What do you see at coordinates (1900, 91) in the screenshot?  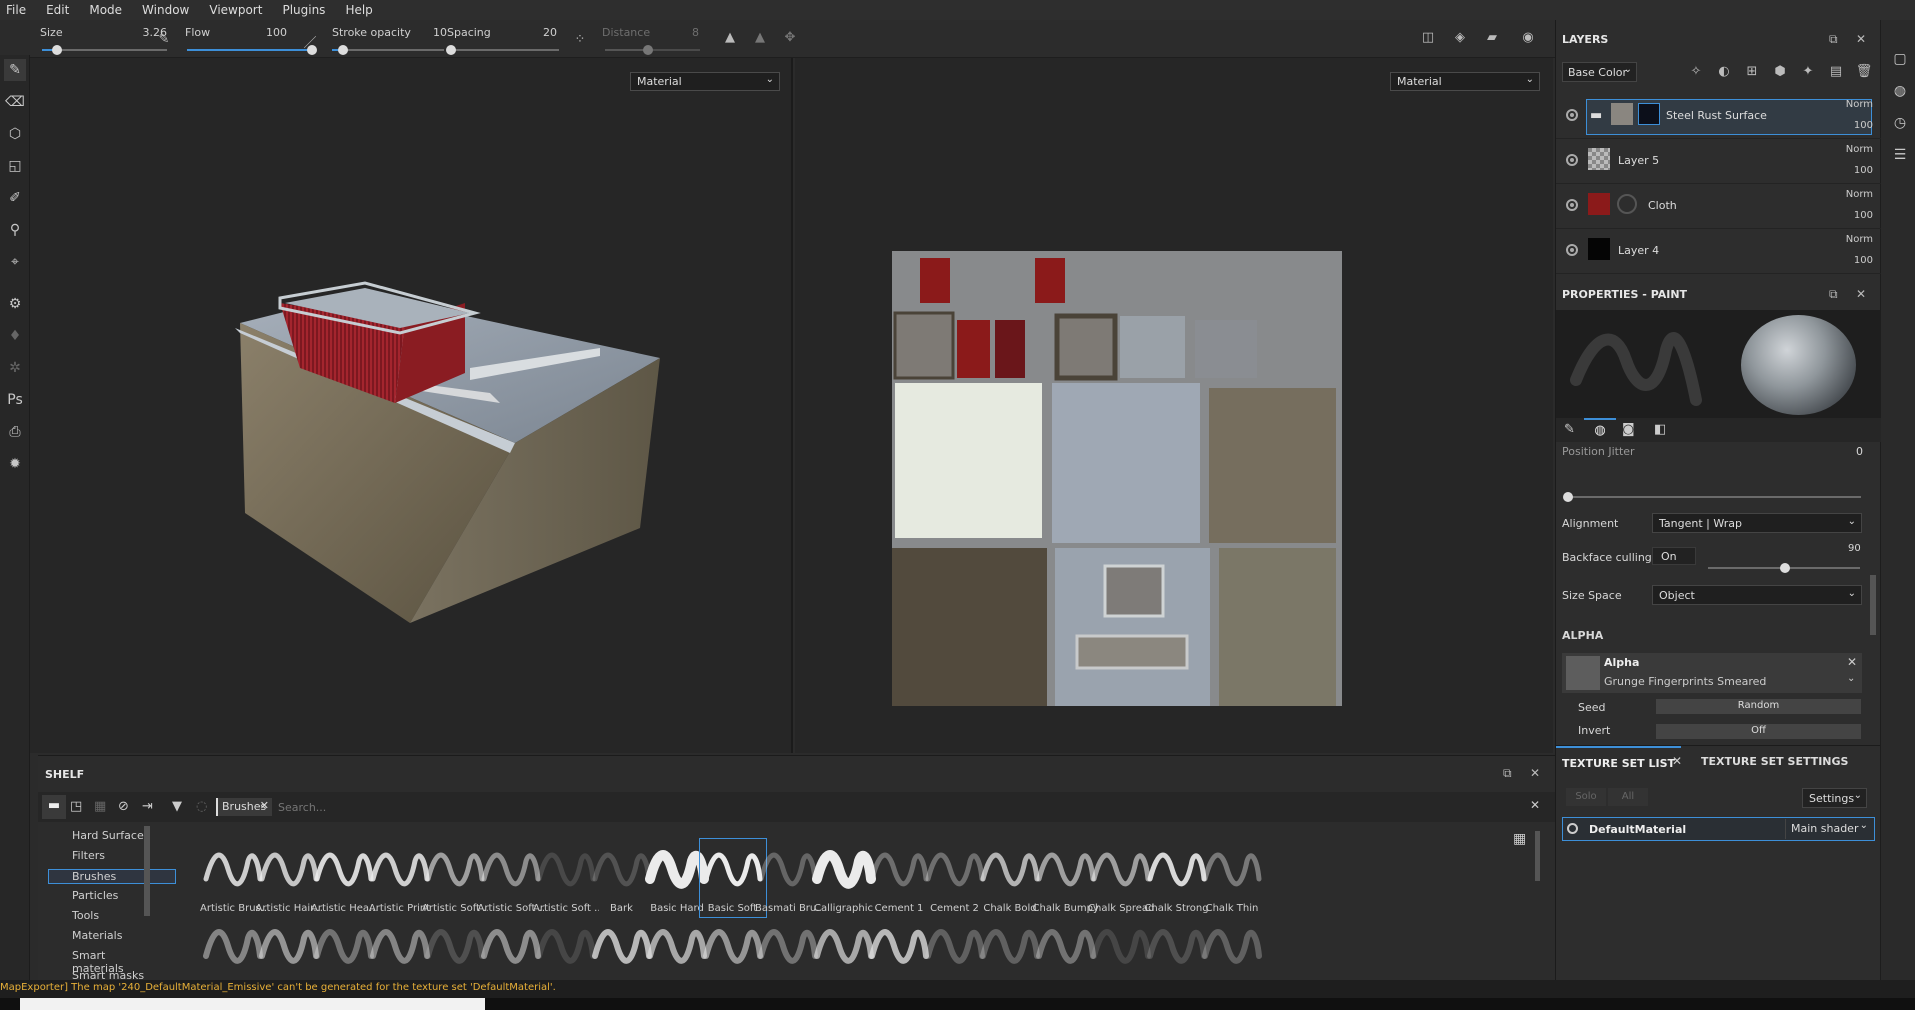 I see `display-settings-icon: ◍` at bounding box center [1900, 91].